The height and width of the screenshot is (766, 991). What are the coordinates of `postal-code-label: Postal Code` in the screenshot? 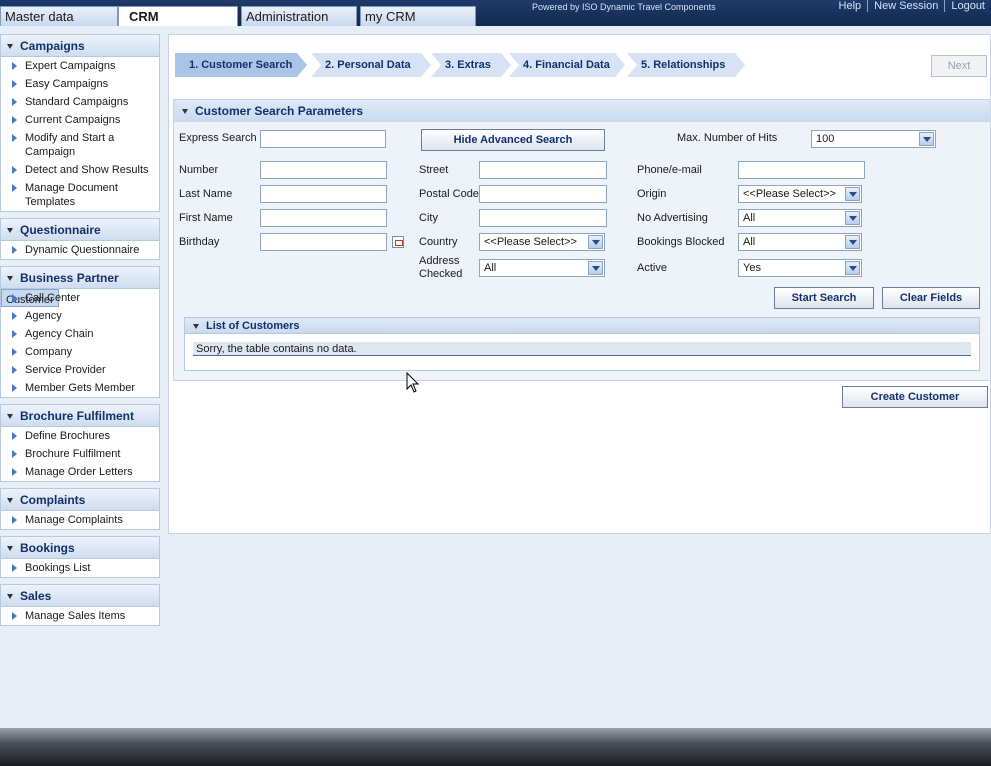 It's located at (449, 194).